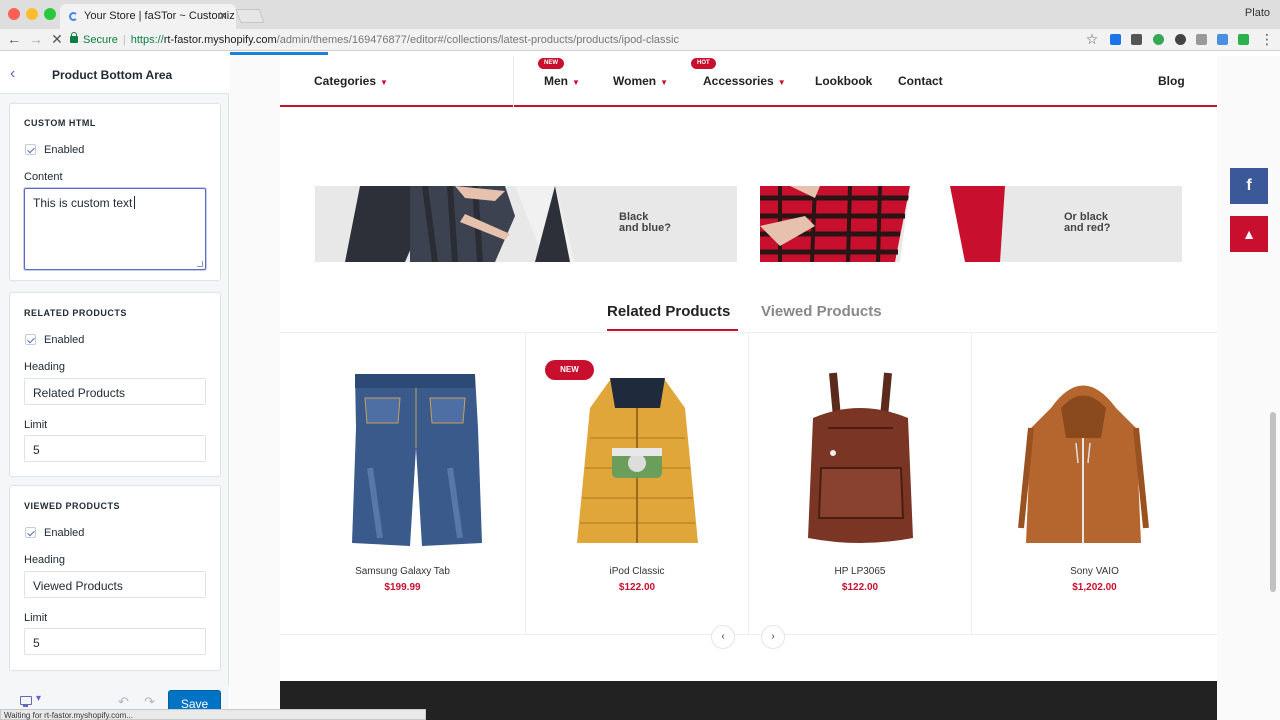  What do you see at coordinates (115, 229) in the screenshot?
I see `content-textarea: This is custom text` at bounding box center [115, 229].